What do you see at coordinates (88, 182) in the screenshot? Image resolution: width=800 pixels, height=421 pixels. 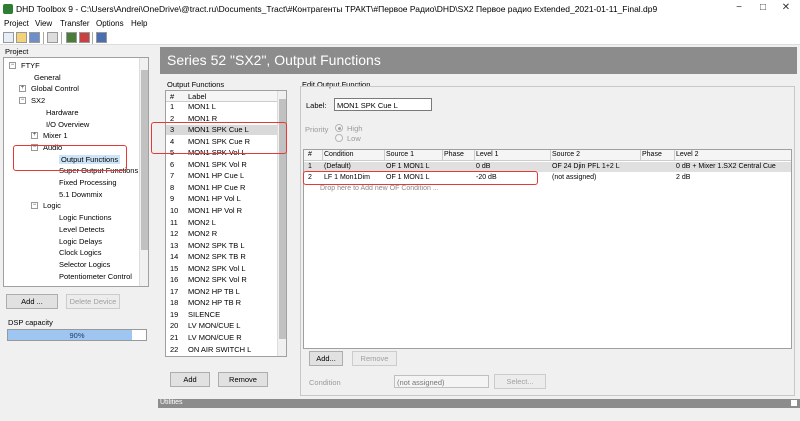 I see `tree-item: Fixed Processing` at bounding box center [88, 182].